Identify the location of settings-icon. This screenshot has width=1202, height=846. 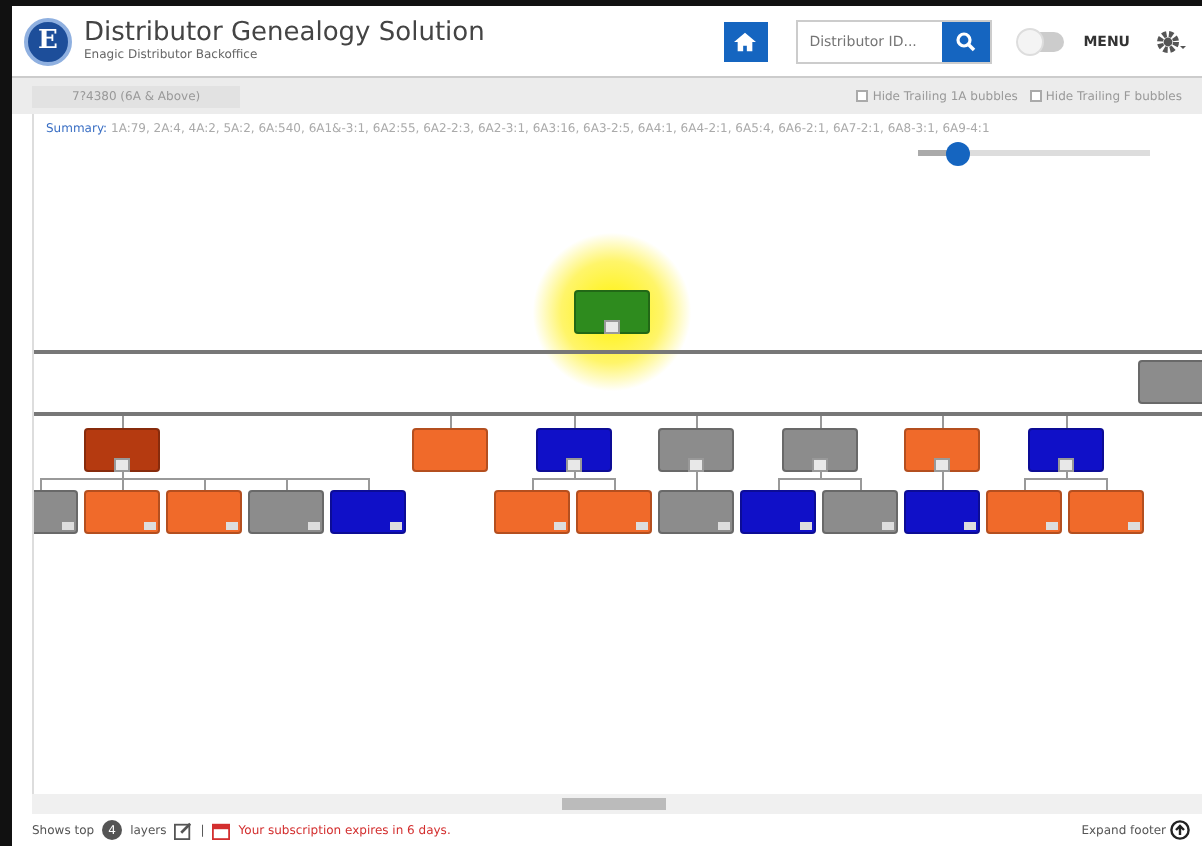
(1170, 41).